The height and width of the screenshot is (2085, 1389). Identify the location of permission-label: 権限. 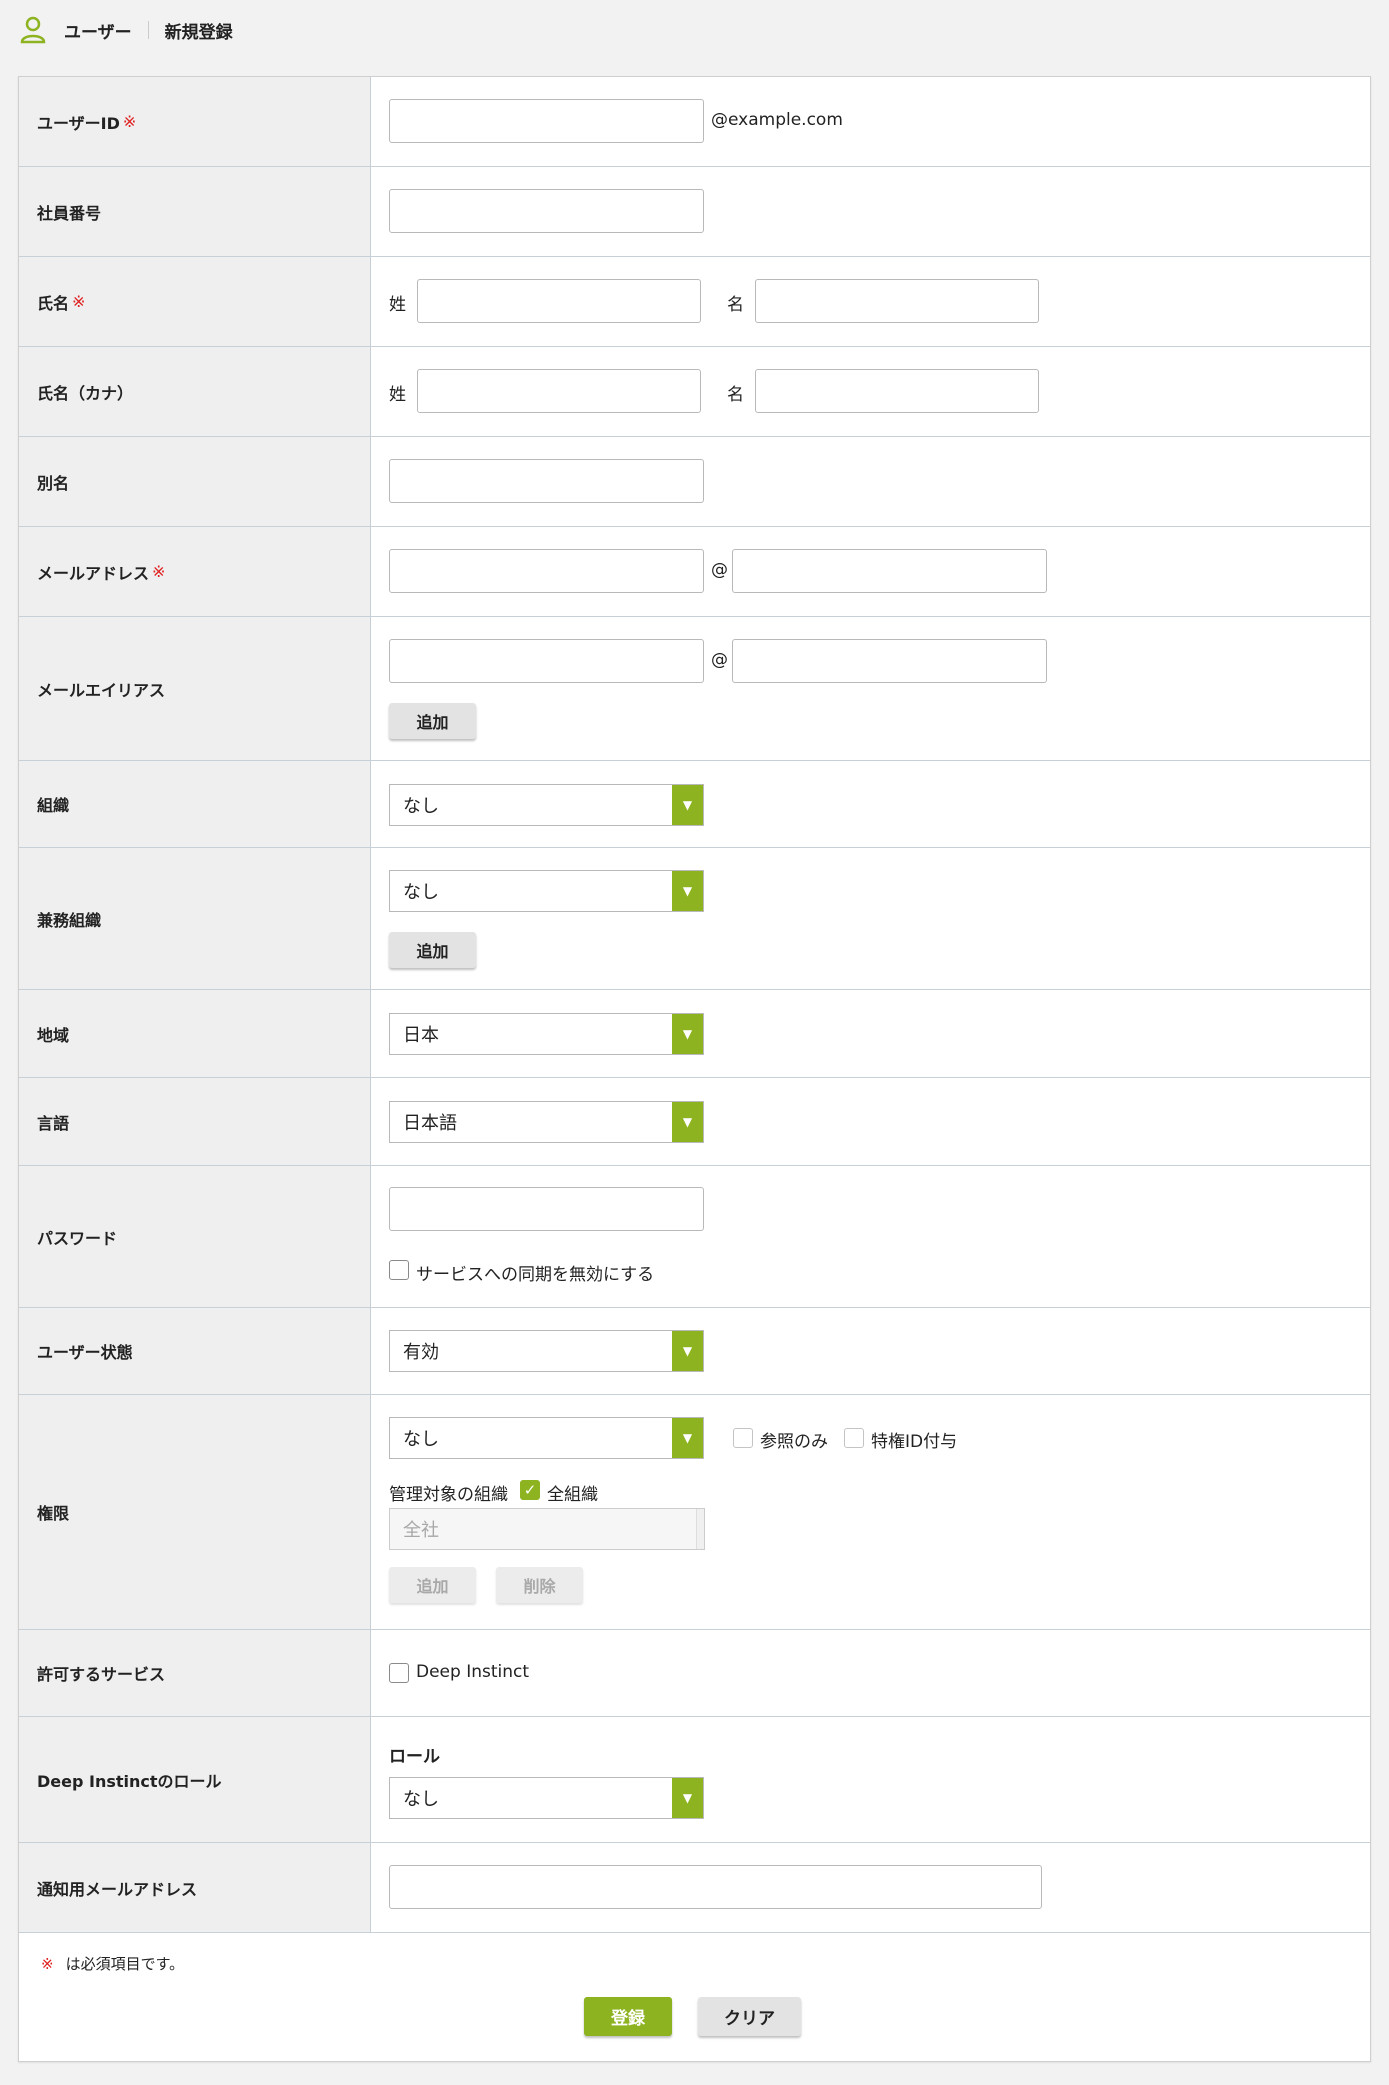
(53, 1513).